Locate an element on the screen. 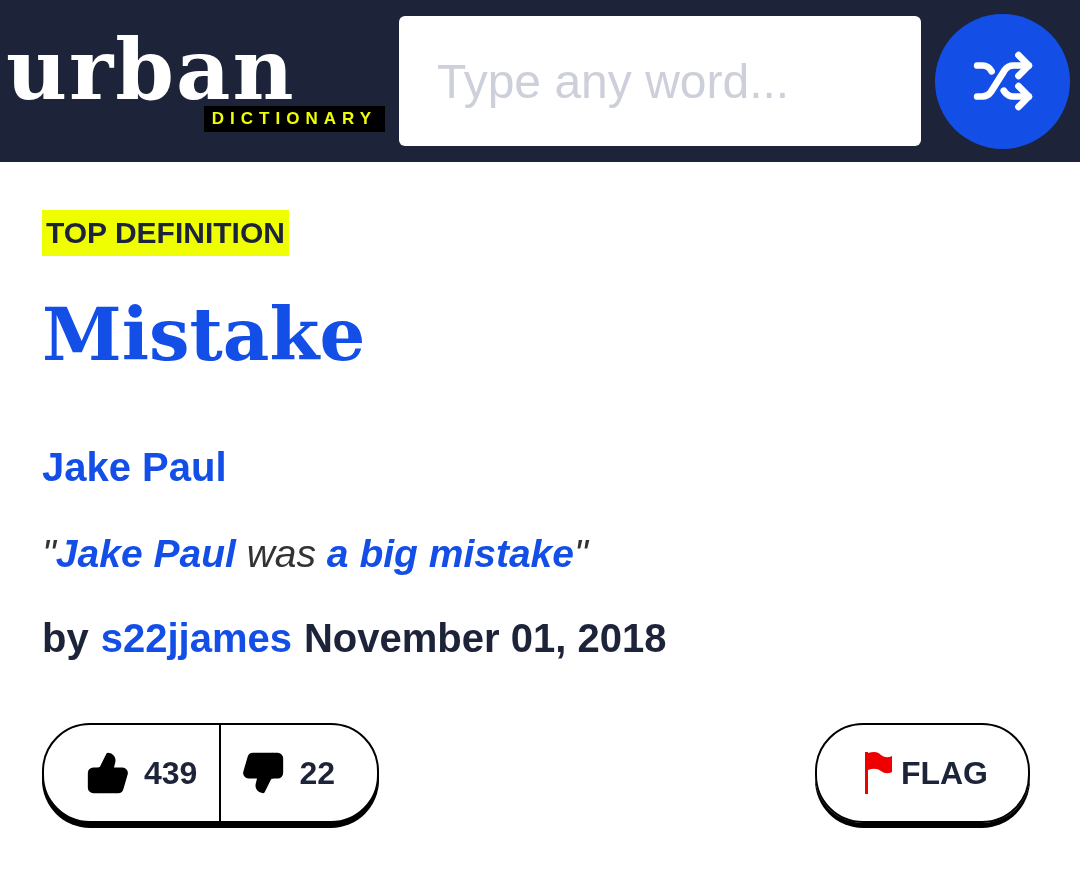  example-text: "Jake Paul was a big mistake" is located at coordinates (315, 554).